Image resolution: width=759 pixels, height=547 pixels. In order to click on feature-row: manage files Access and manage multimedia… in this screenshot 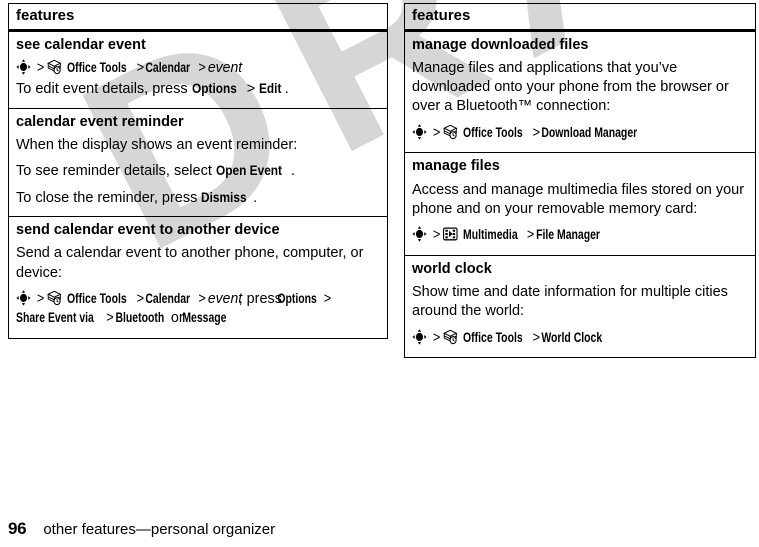, I will do `click(580, 204)`.